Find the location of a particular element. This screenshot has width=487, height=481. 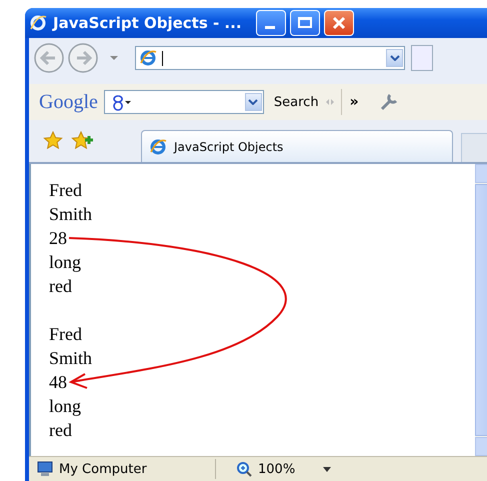

zoom-icon is located at coordinates (244, 469).